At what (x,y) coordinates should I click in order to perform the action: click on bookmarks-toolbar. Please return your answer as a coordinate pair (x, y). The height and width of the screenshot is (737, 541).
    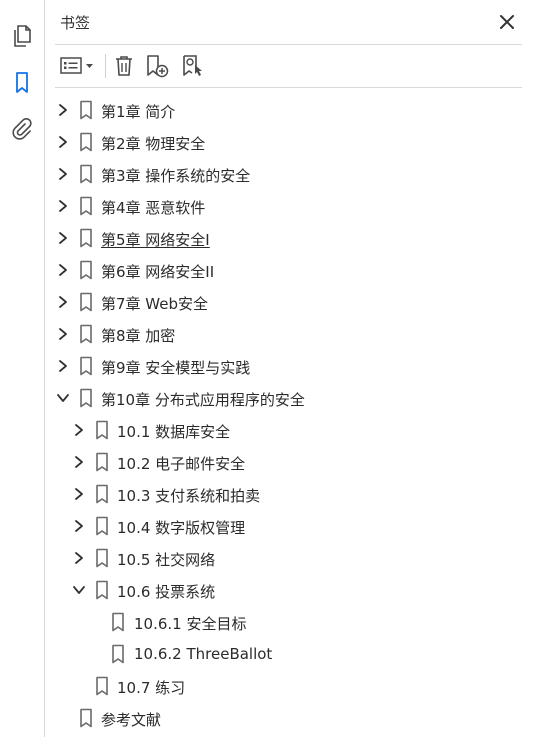
    Looking at the image, I should click on (293, 66).